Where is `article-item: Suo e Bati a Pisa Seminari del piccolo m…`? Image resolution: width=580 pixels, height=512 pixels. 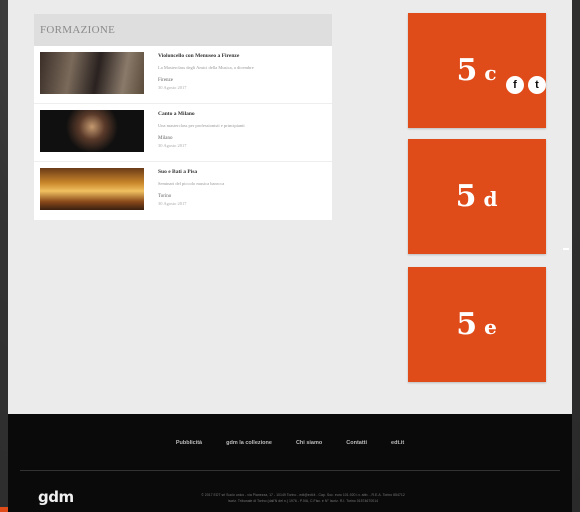
article-item: Suo e Bati a Pisa Seminari del piccolo m… is located at coordinates (183, 191).